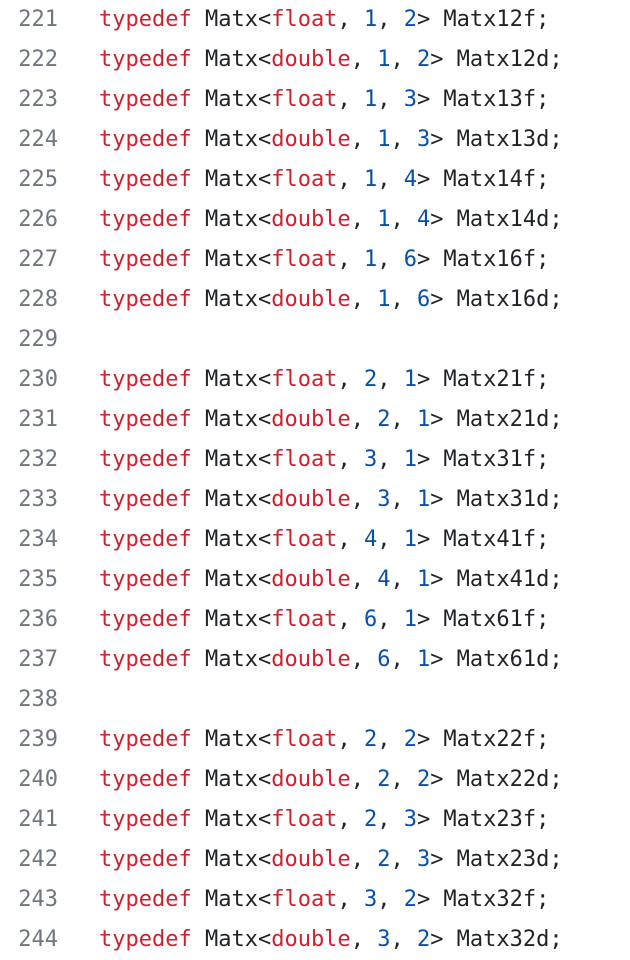  I want to click on code-line: 241 typedef Matx<float, 2, 3> Matx23f;, so click(315, 820).